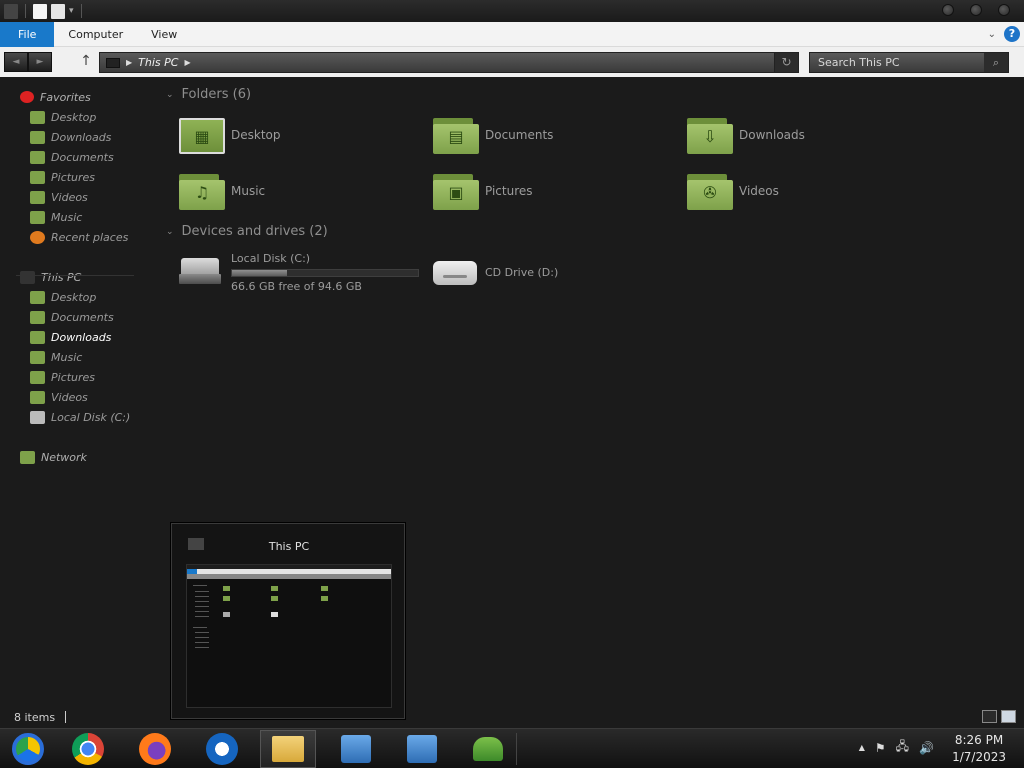 The image size is (1024, 768). I want to click on sidebar-item-favorites-videos: Videos, so click(59, 197).